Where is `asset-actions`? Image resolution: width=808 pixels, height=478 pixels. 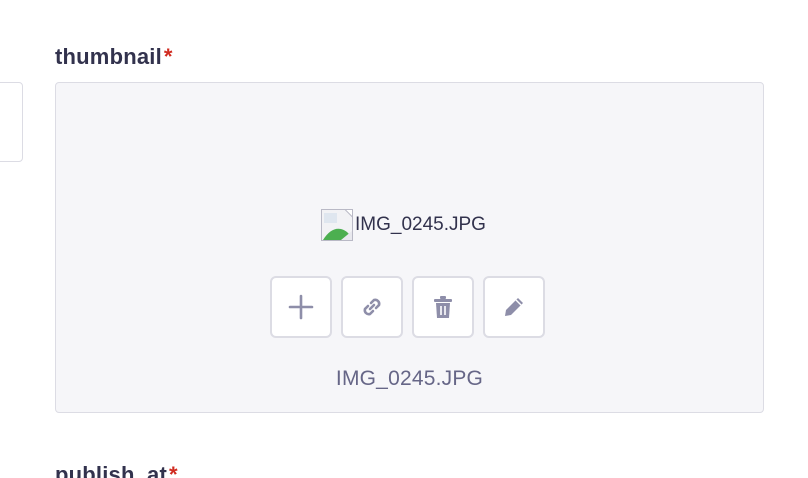
asset-actions is located at coordinates (407, 307).